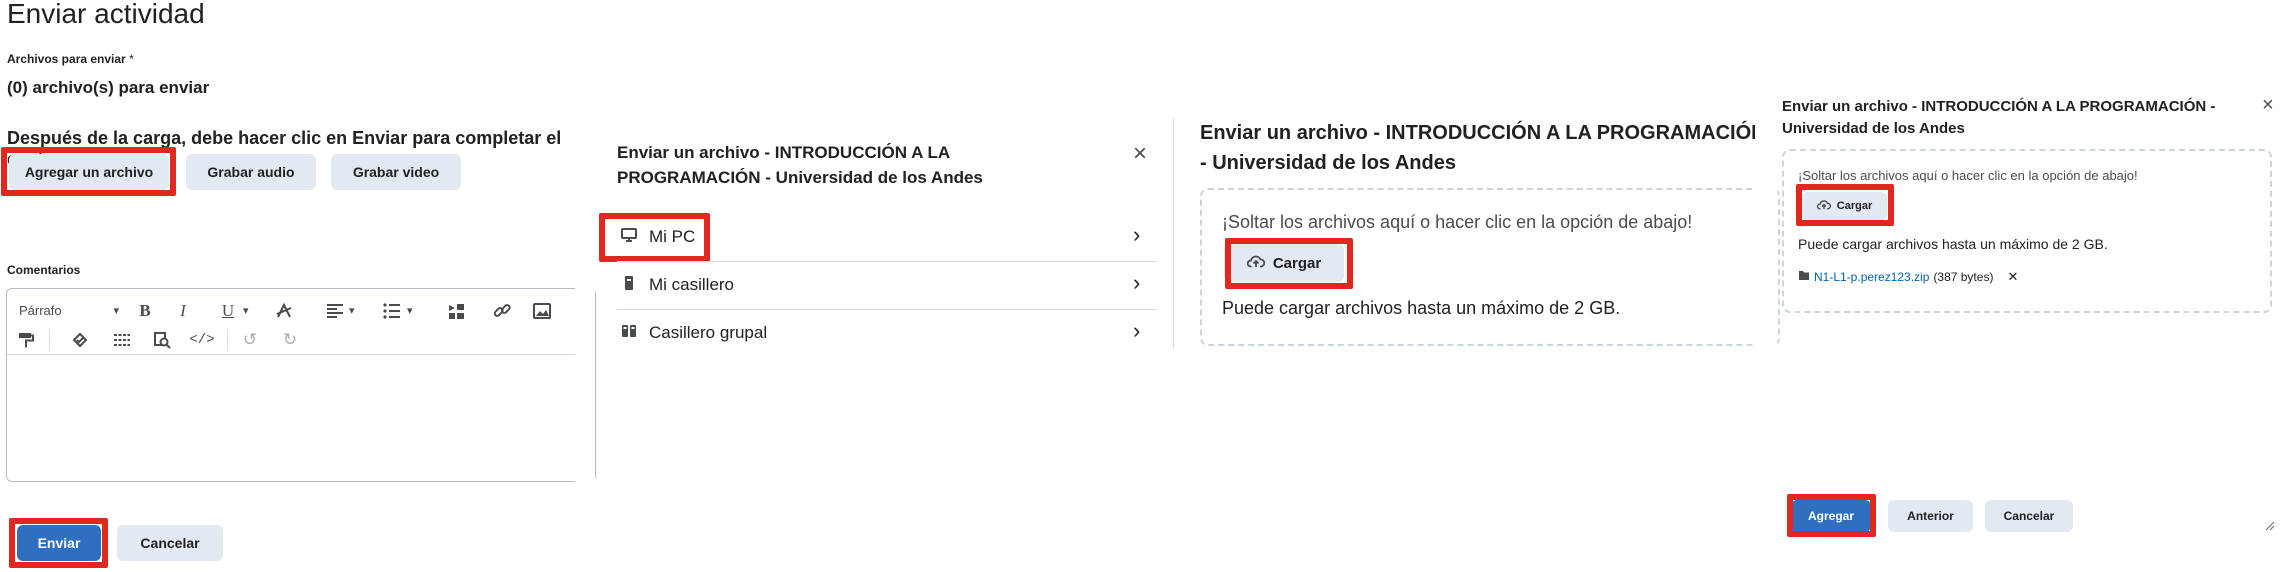 The image size is (2280, 572). I want to click on italic-icon: I, so click(183, 311).